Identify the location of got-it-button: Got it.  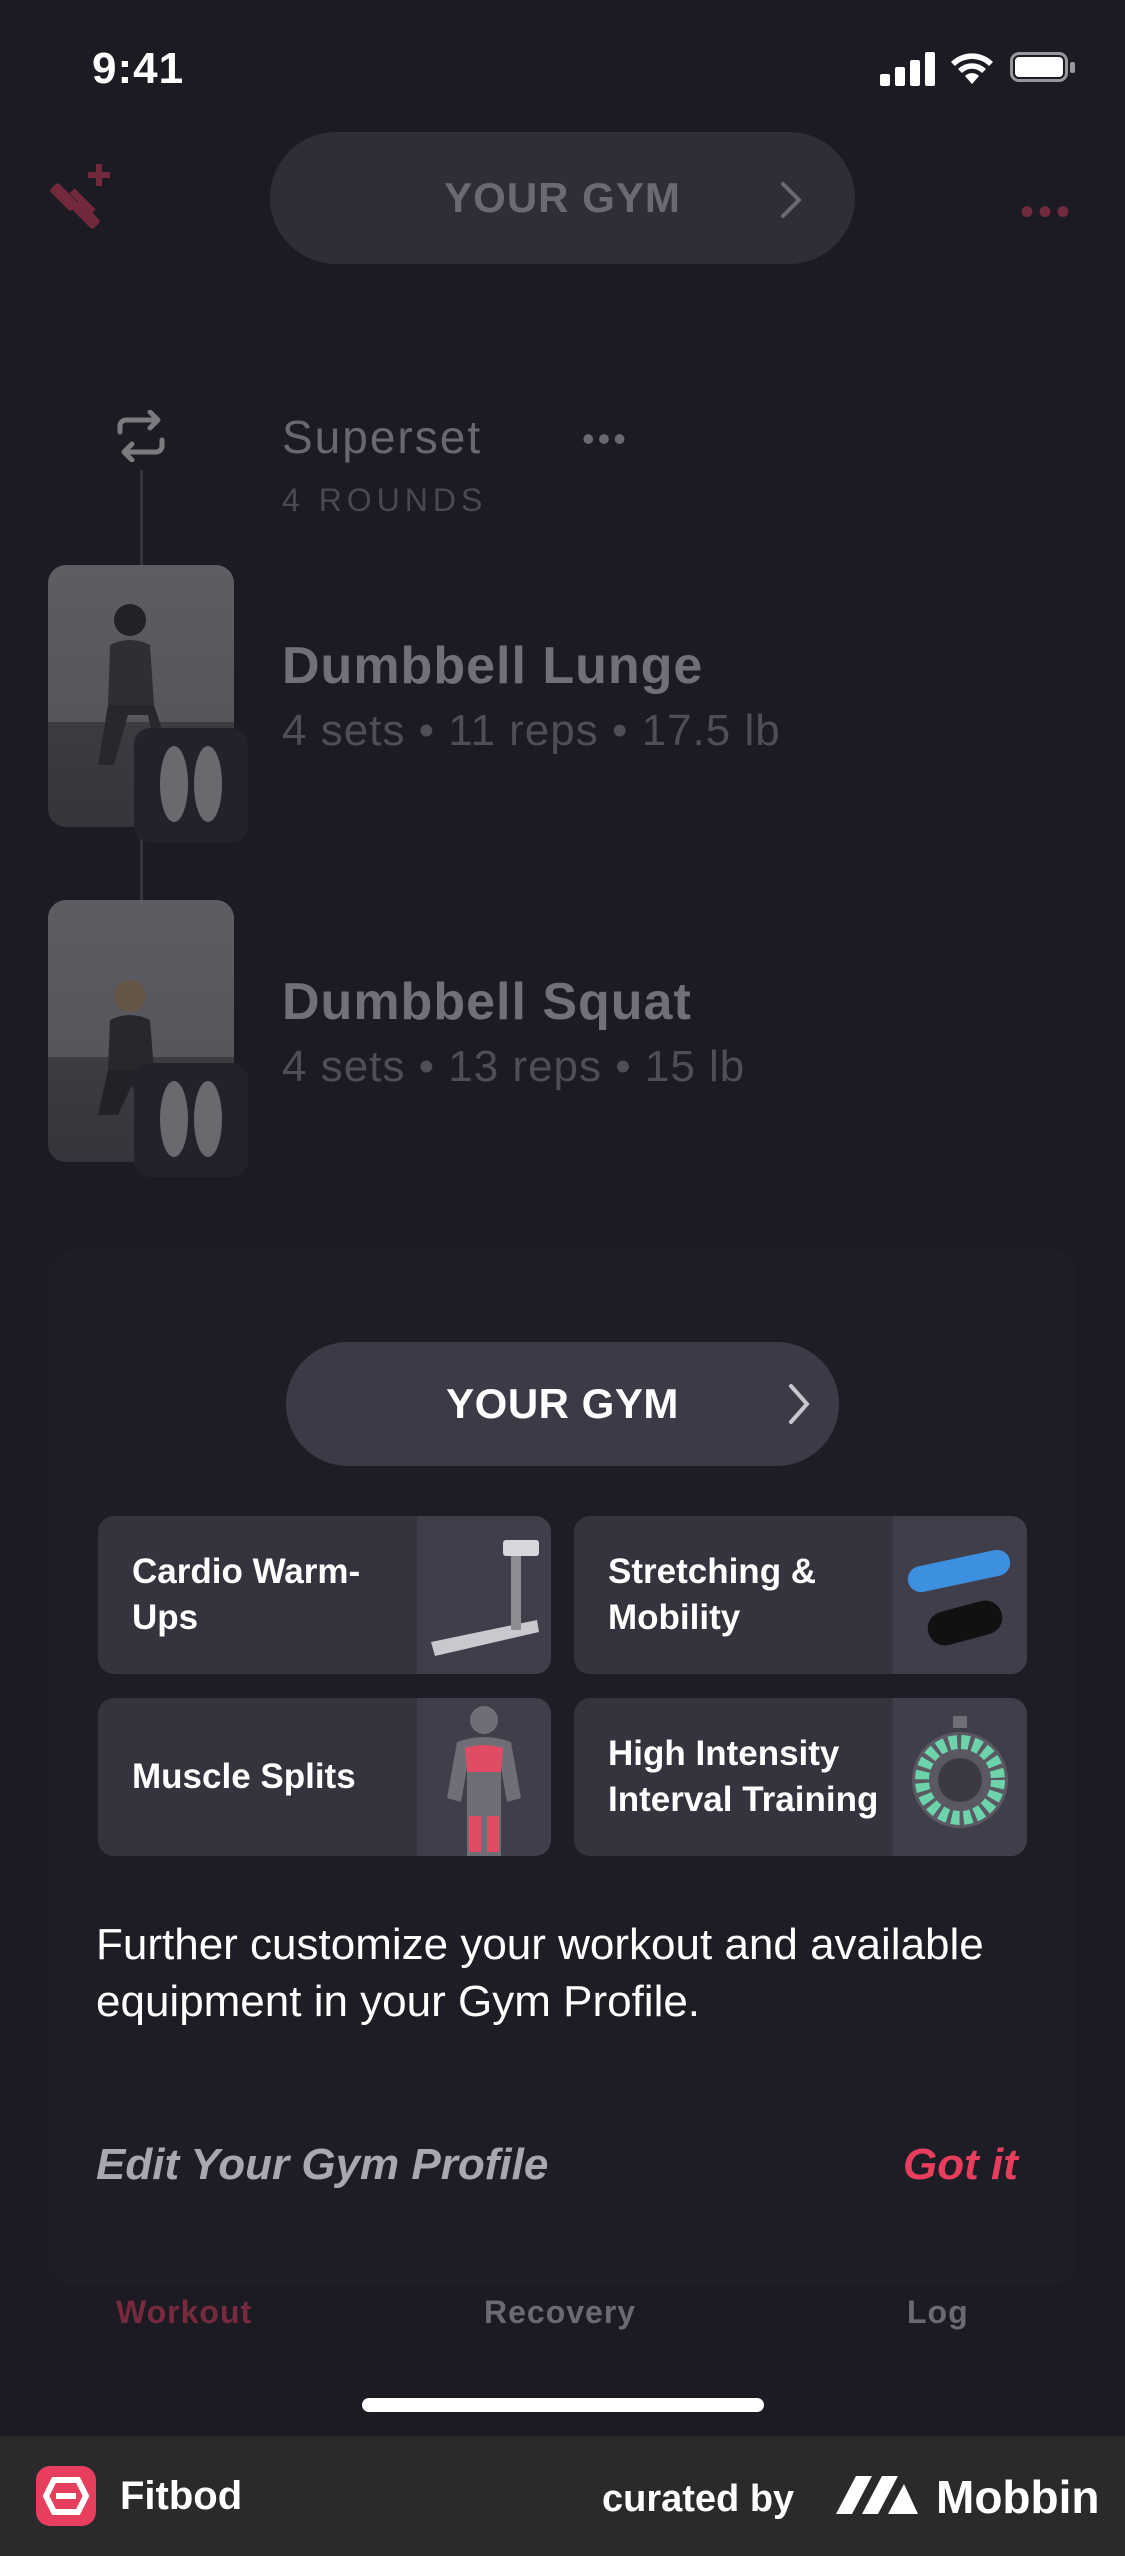
(960, 2165).